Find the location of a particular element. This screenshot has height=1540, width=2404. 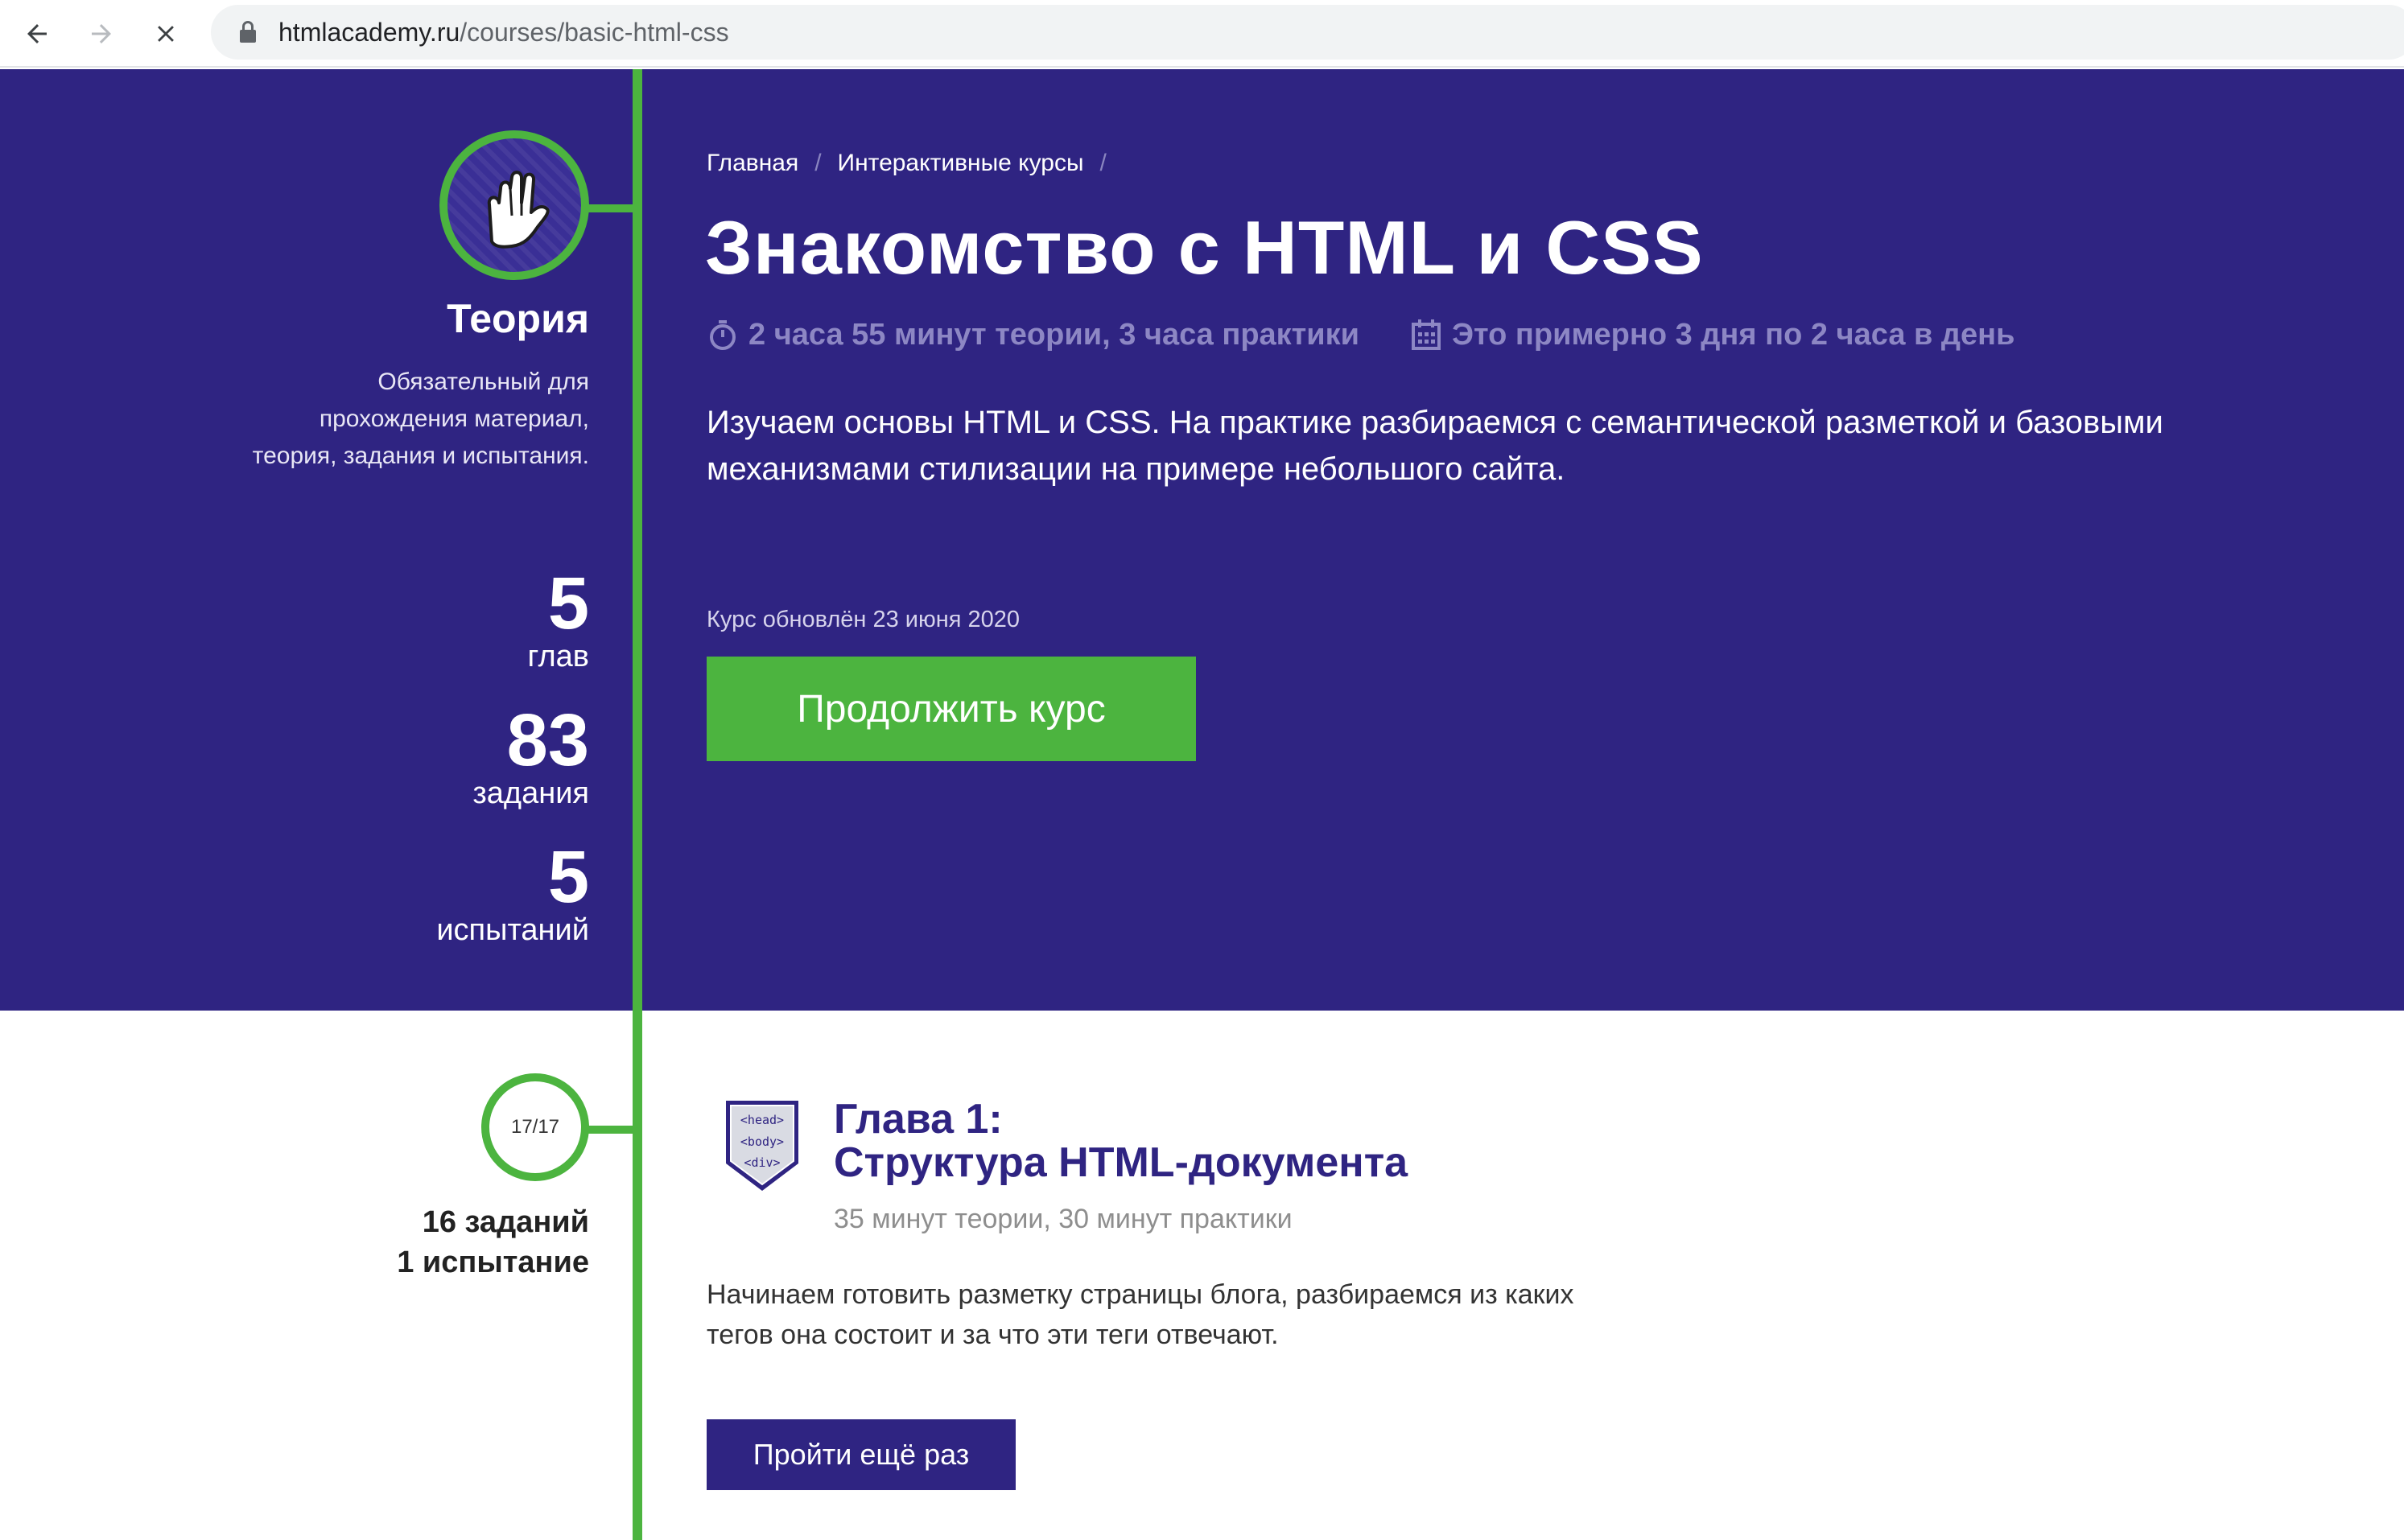

badge-tag-div: <div> is located at coordinates (762, 1162).